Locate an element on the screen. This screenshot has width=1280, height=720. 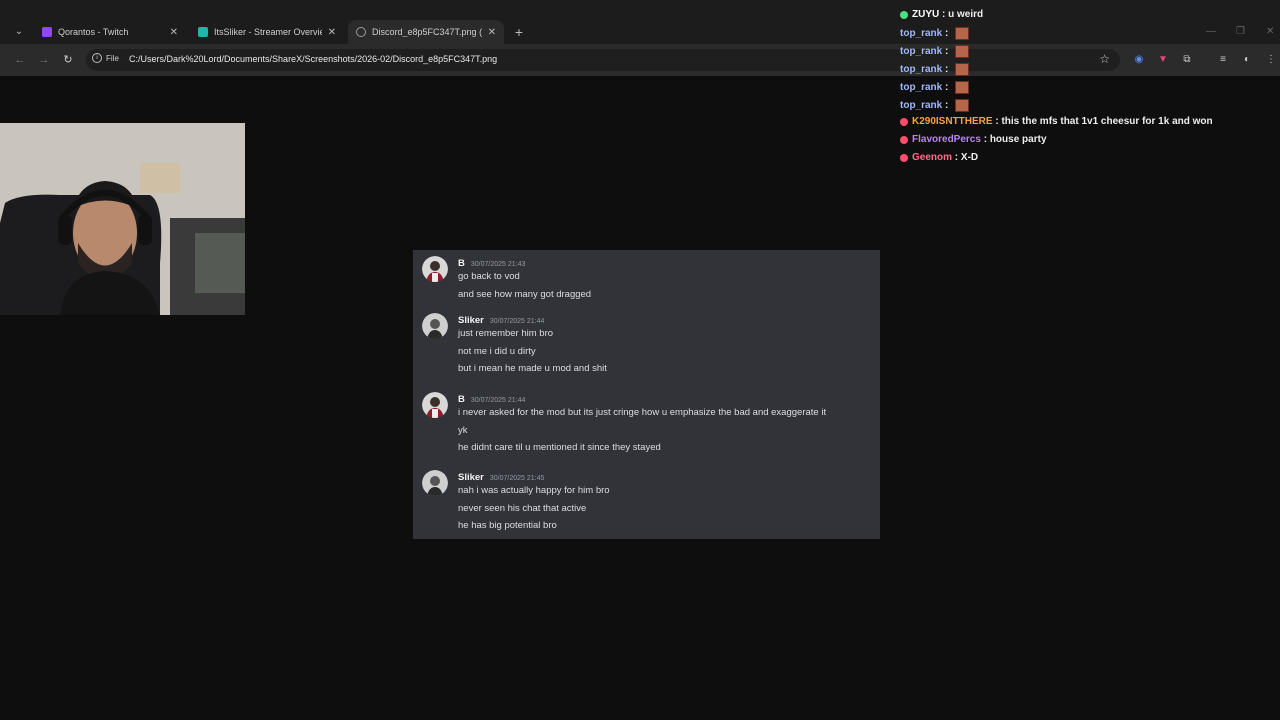
chat-username: K290ISNTTHERE is located at coordinates (952, 121).